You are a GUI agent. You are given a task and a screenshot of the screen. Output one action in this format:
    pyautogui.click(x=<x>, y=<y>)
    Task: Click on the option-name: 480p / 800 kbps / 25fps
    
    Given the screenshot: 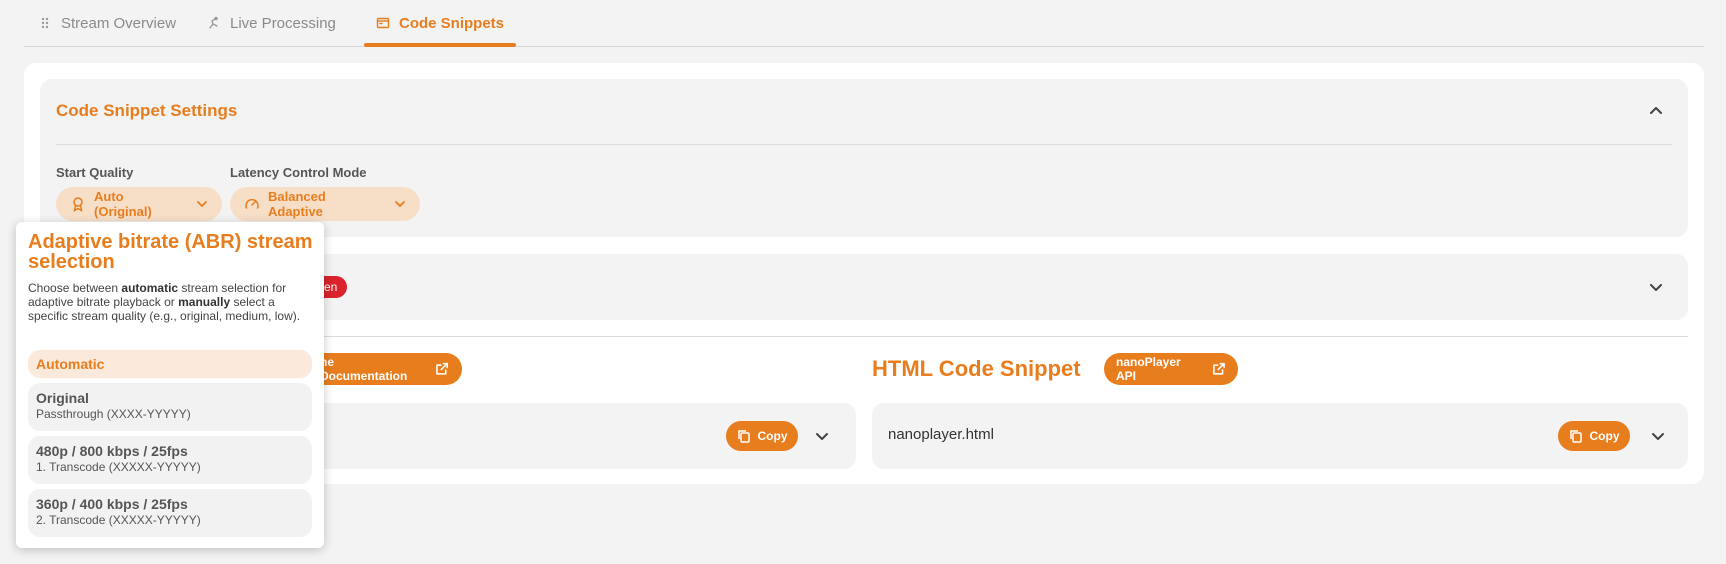 What is the action you would take?
    pyautogui.click(x=112, y=451)
    